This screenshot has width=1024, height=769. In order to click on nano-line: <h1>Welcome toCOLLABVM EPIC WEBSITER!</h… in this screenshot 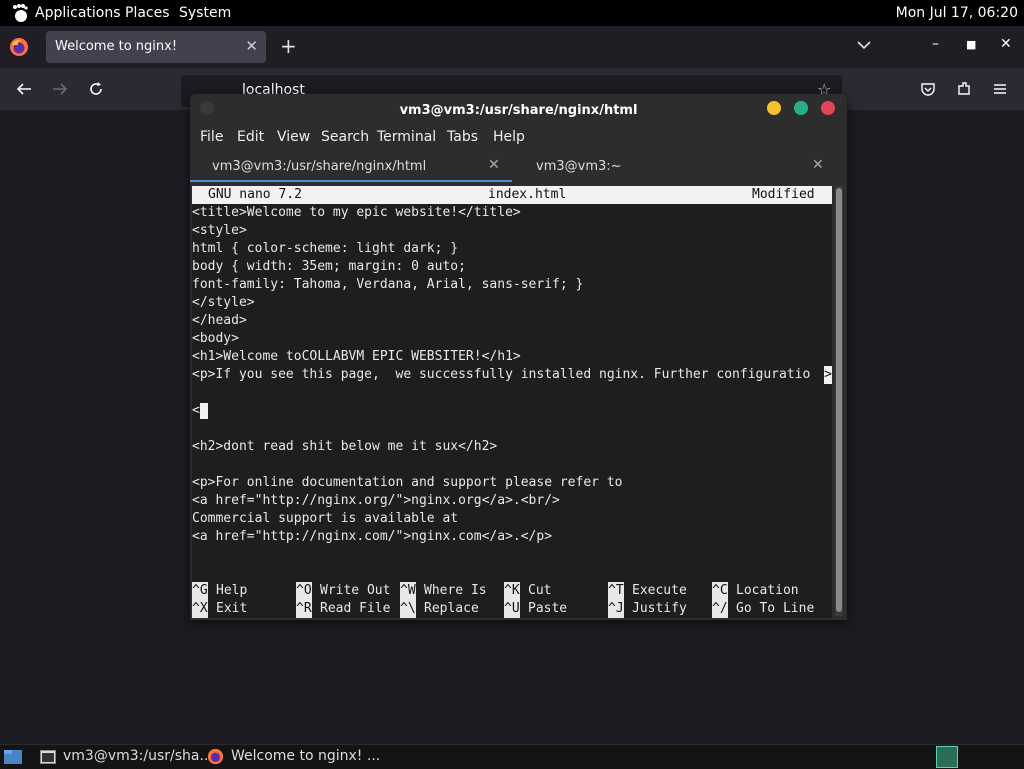, I will do `click(356, 357)`.